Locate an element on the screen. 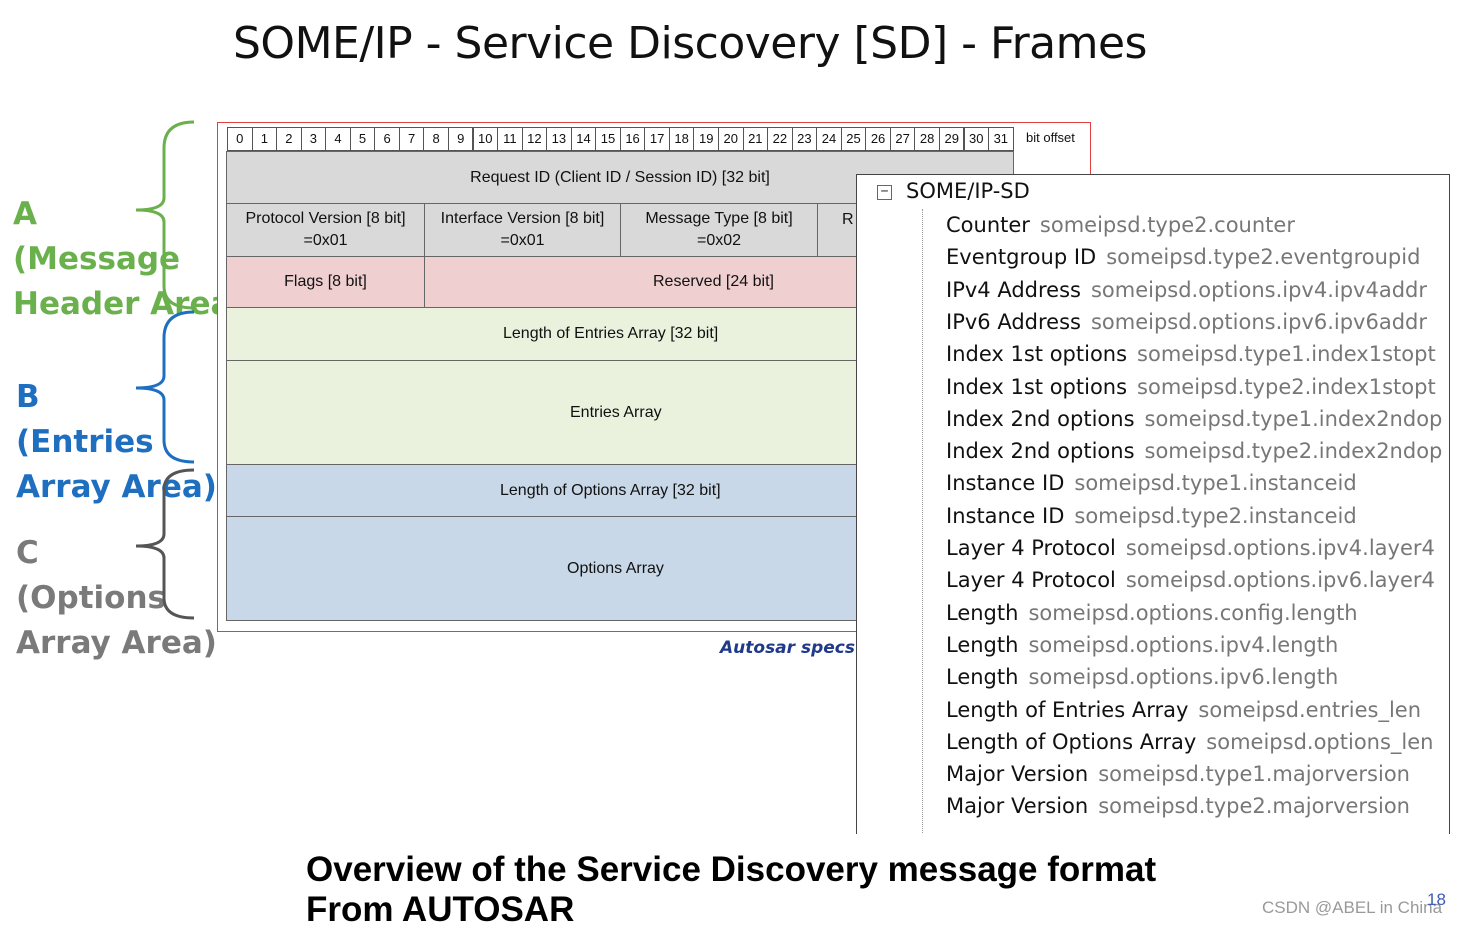  tree-guide-line is located at coordinates (922, 521).